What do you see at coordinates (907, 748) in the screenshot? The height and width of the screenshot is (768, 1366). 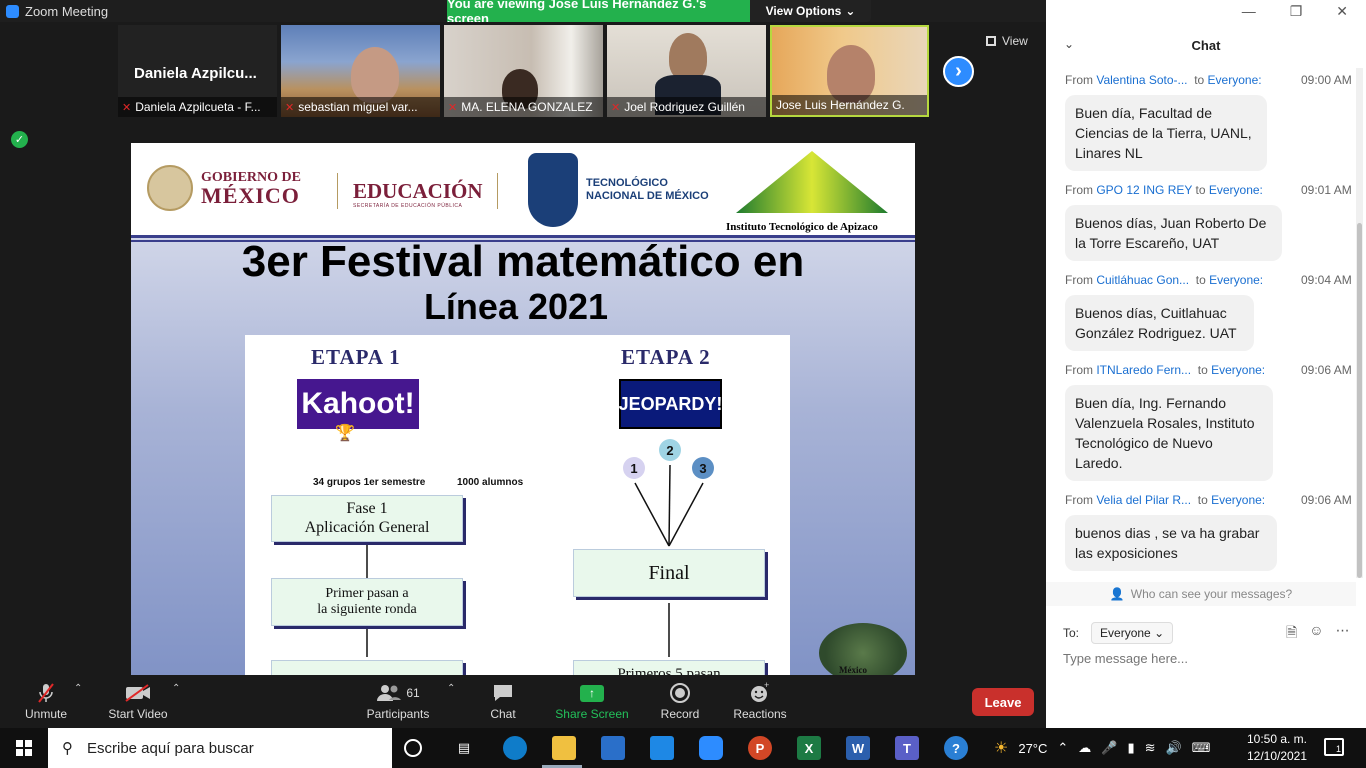 I see `teams-icon: T` at bounding box center [907, 748].